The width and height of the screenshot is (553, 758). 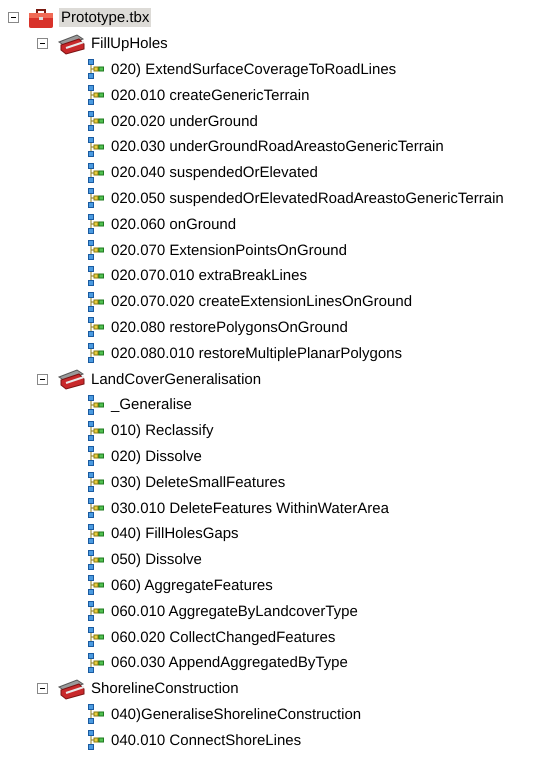 I want to click on tree-item: 010) Reclassify, so click(x=162, y=430).